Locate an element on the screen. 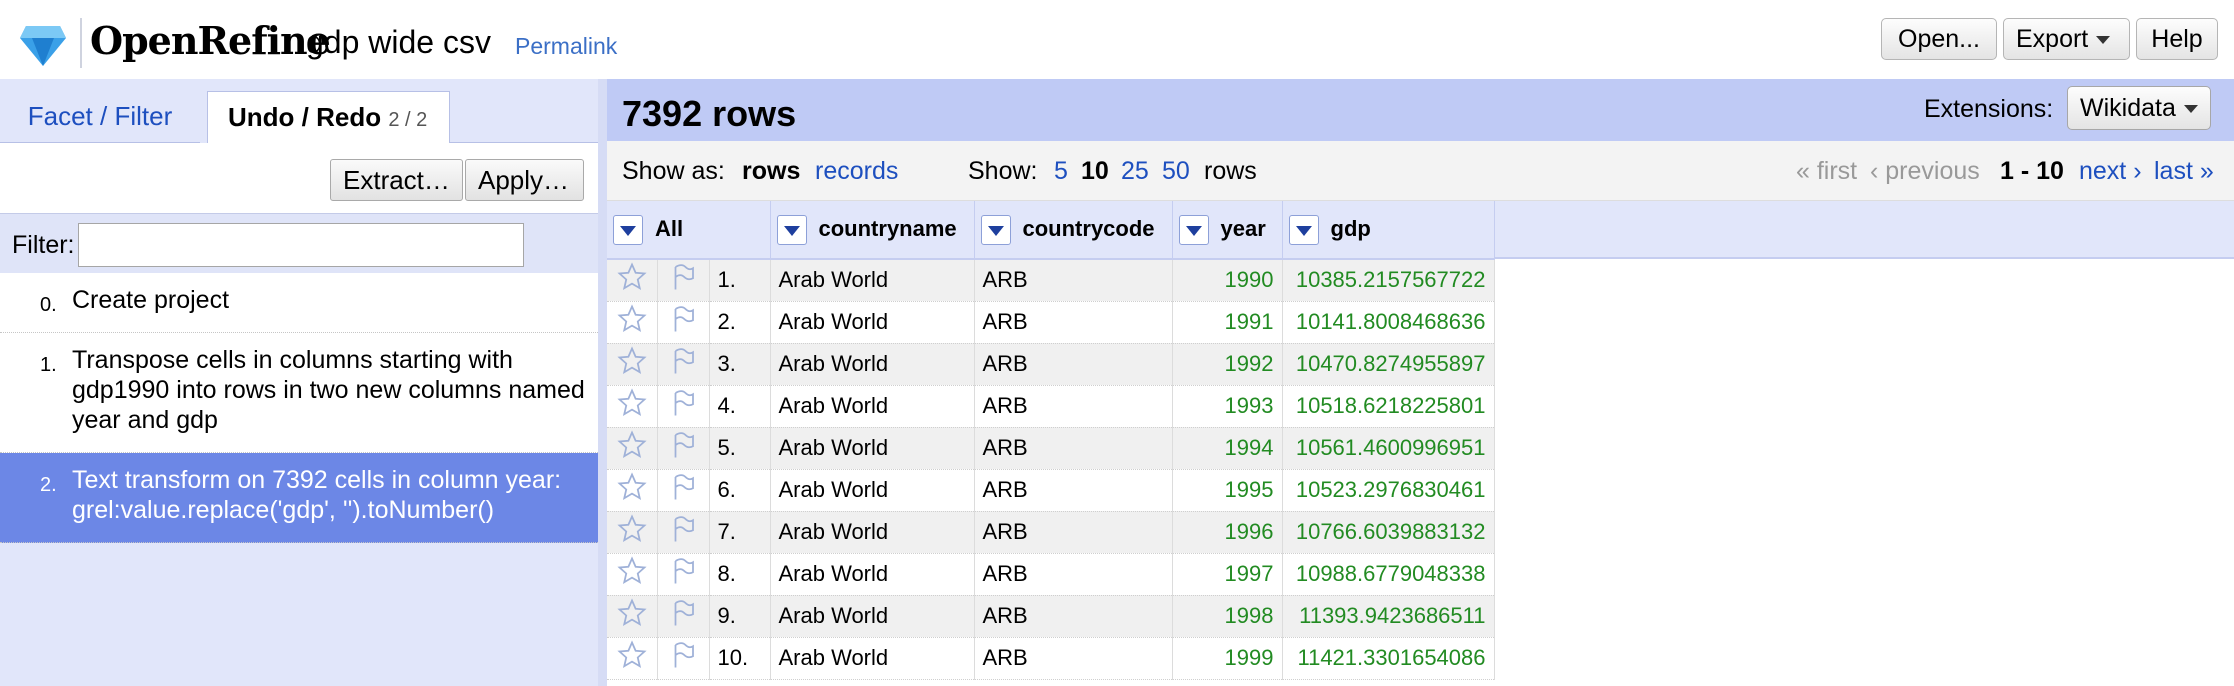 The image size is (2234, 686). cell-gdp: 10988.6779048338 is located at coordinates (1388, 574).